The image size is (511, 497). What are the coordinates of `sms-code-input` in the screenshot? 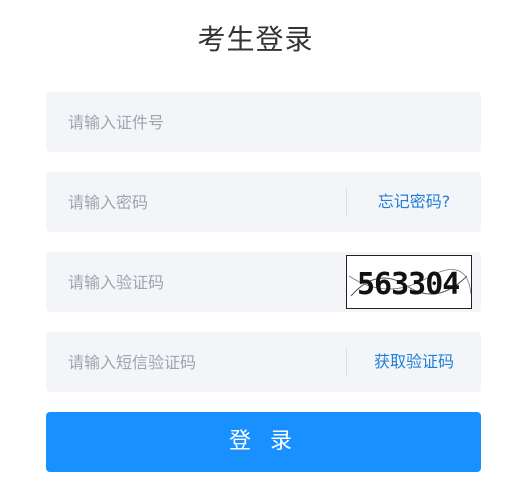 It's located at (191, 362).